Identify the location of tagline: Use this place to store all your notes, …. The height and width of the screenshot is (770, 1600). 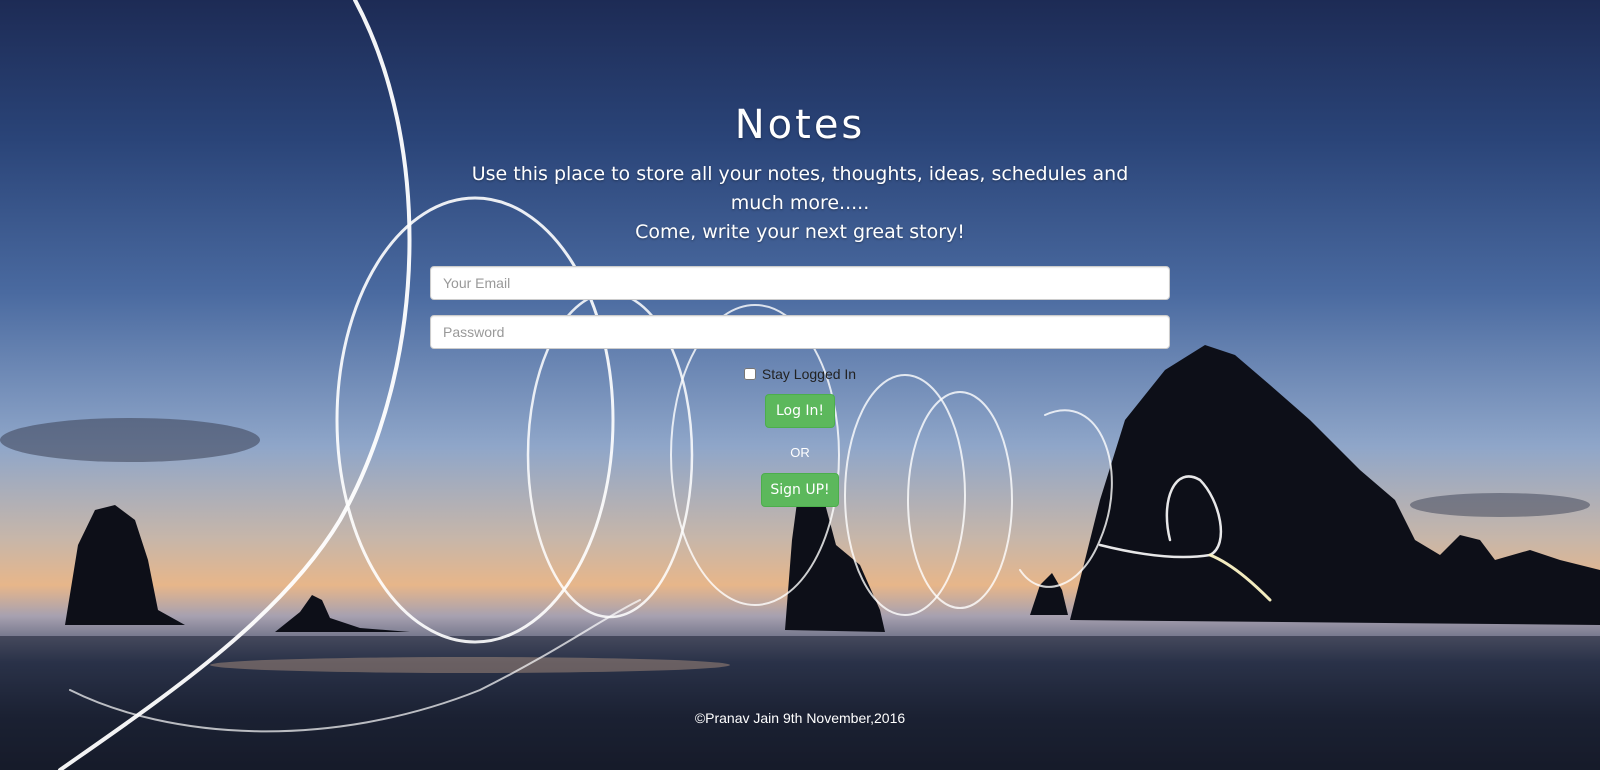
(800, 203).